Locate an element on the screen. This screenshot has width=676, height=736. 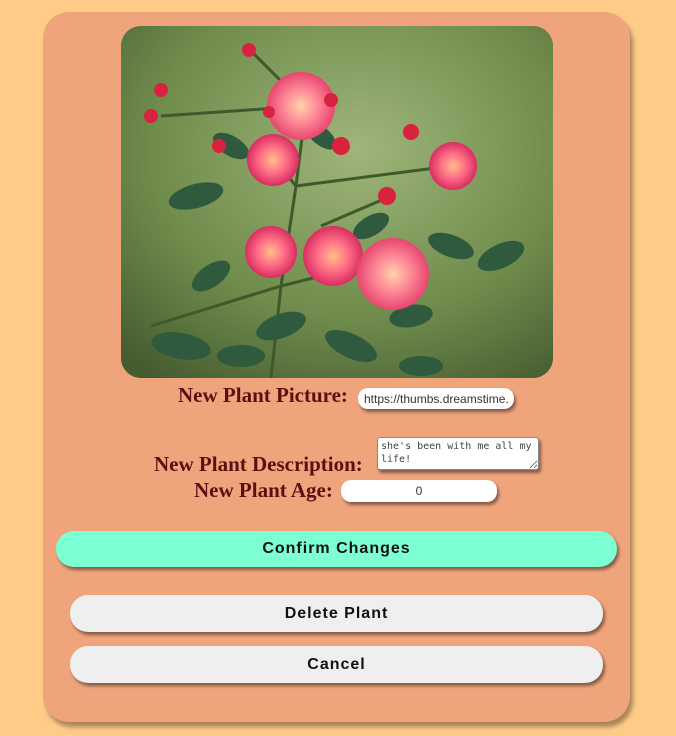
picture-label: New Plant Picture: is located at coordinates (263, 395).